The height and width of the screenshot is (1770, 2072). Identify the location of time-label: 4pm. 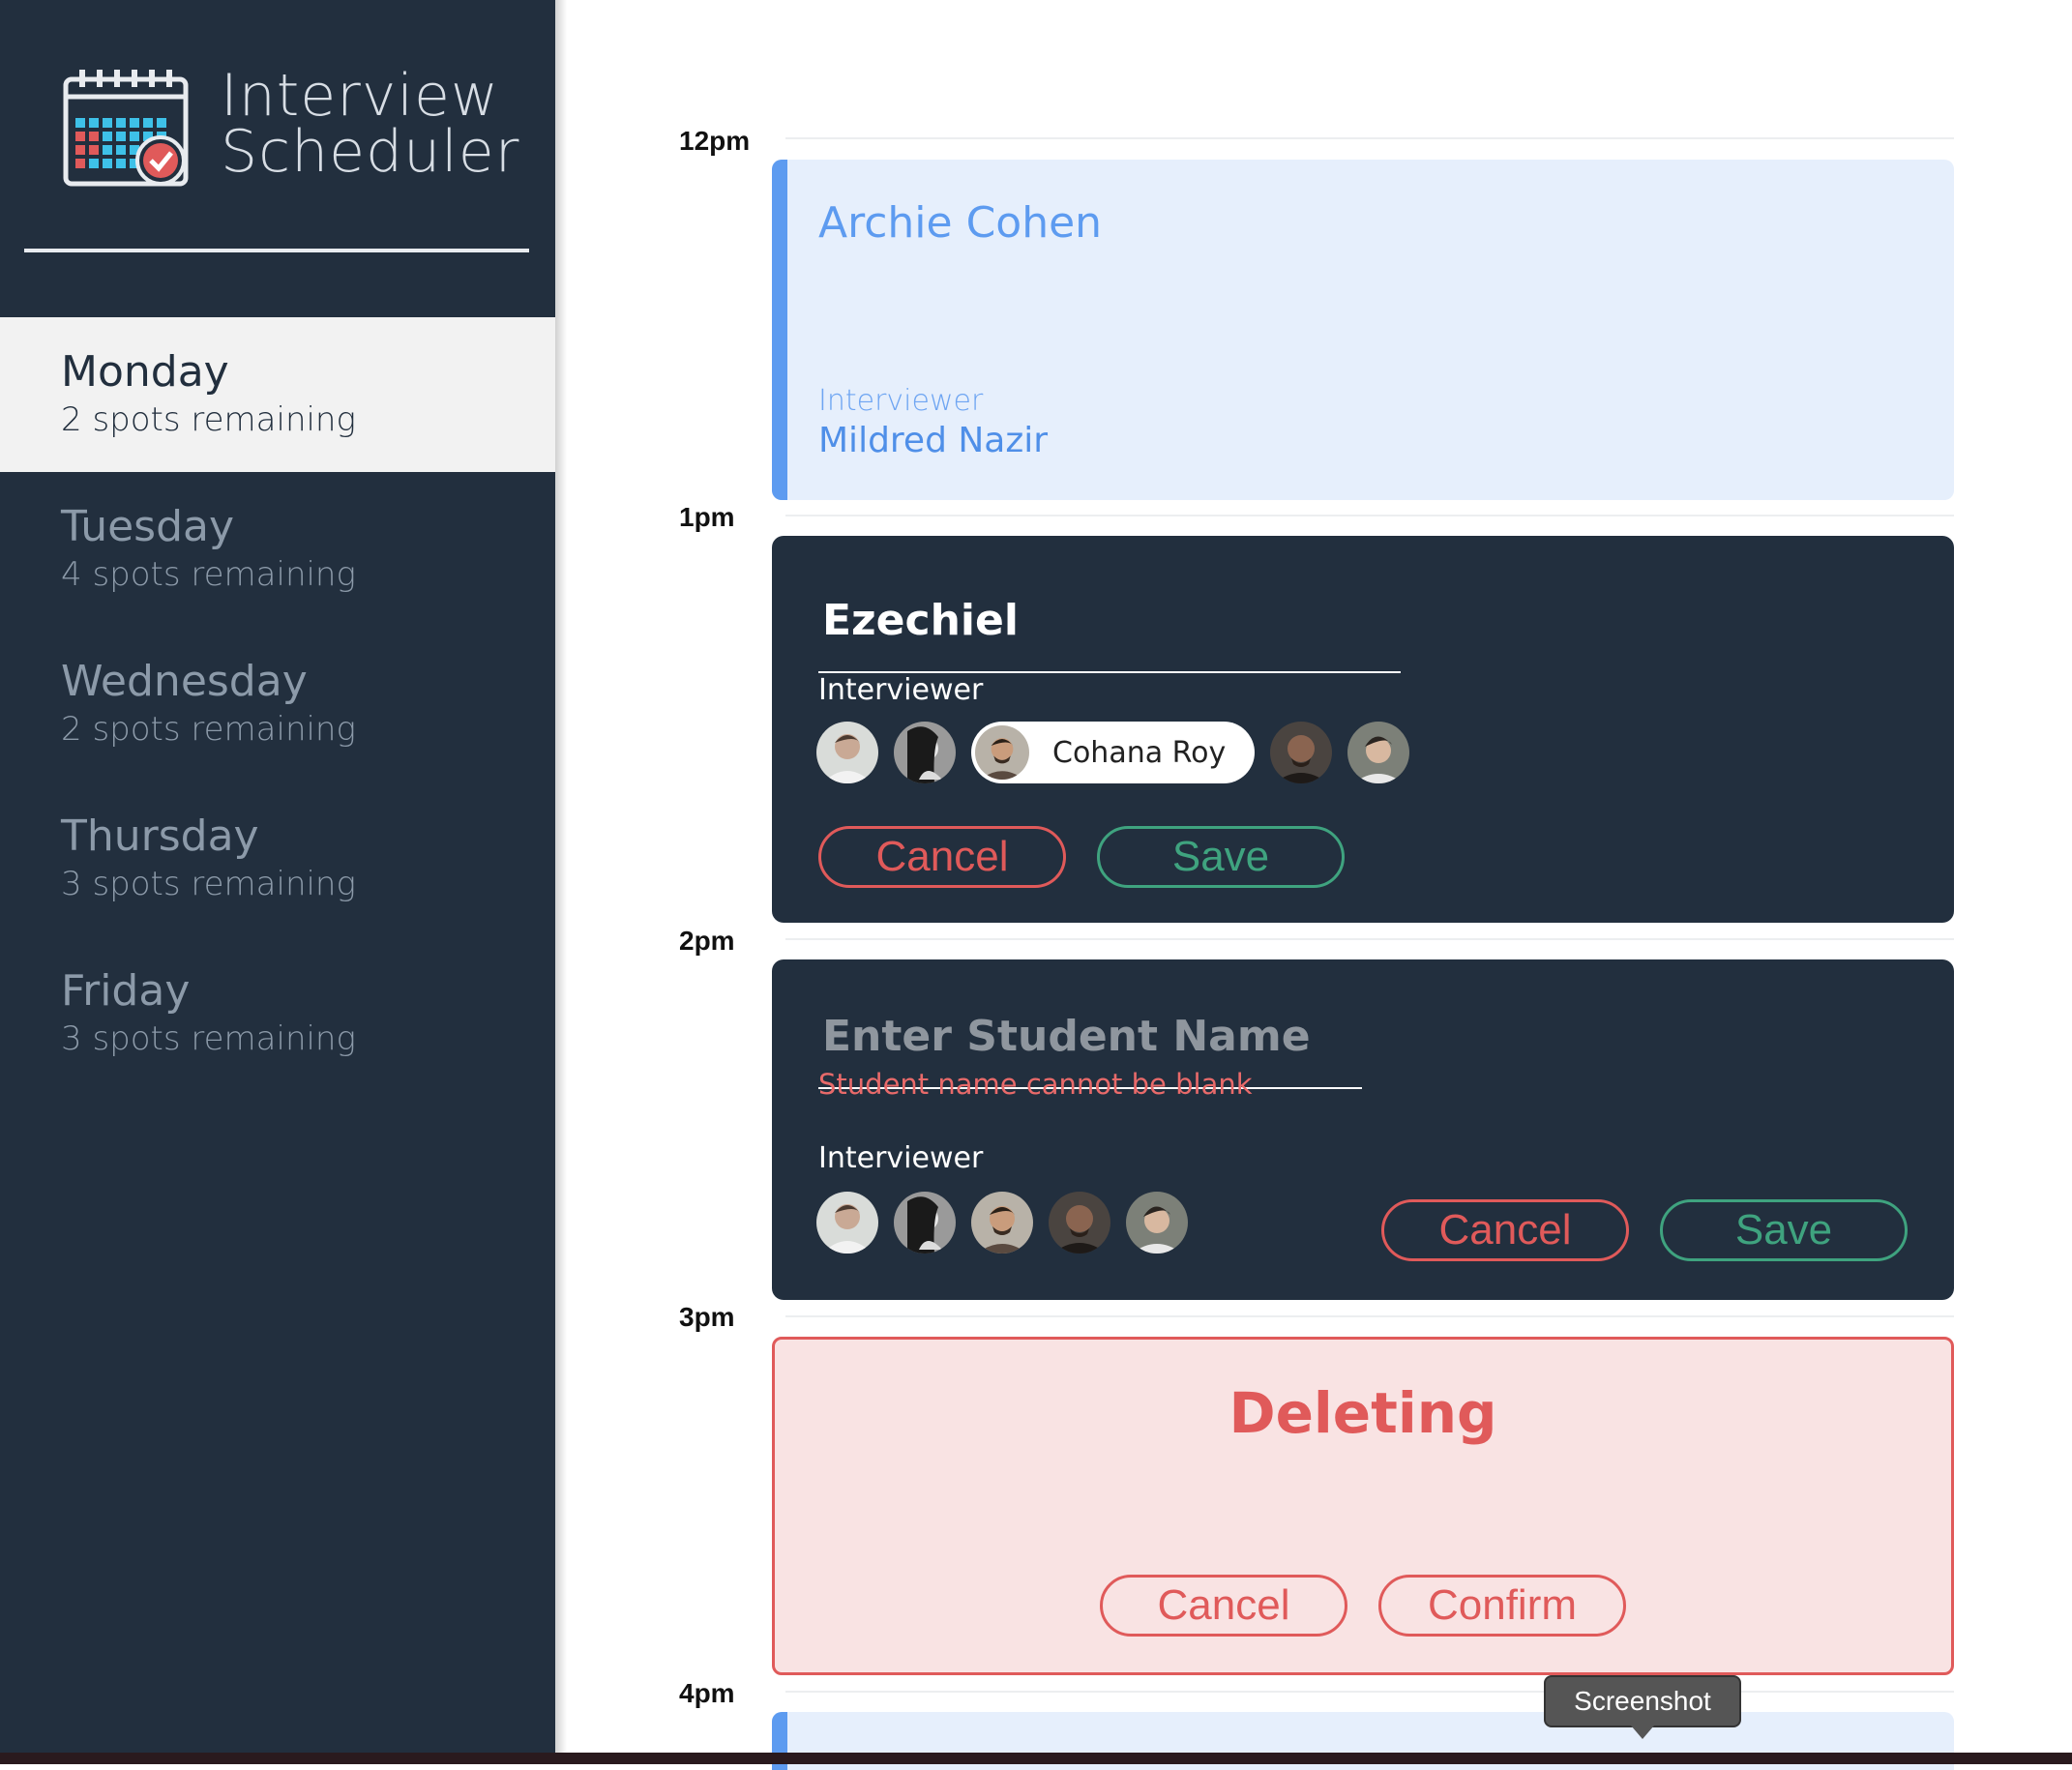
(707, 1693).